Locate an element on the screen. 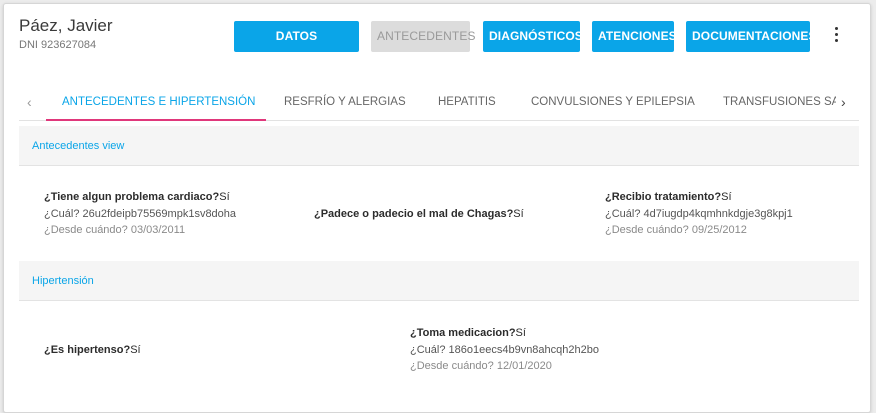  antecedentes-button: ANTECEDENTES is located at coordinates (423, 36).